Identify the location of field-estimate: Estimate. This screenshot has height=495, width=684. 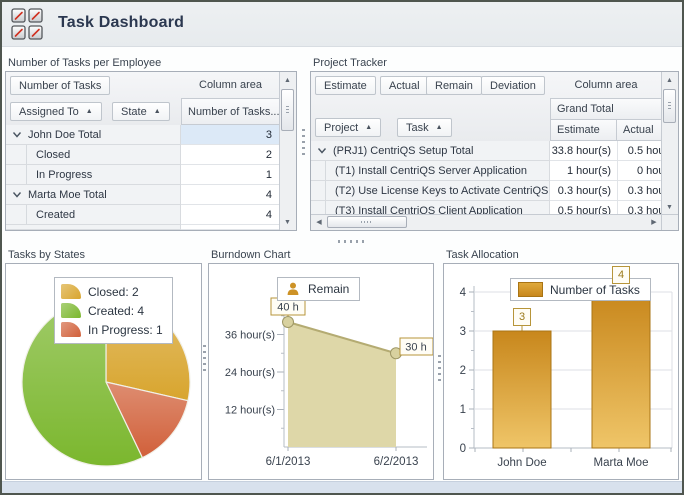
(345, 85).